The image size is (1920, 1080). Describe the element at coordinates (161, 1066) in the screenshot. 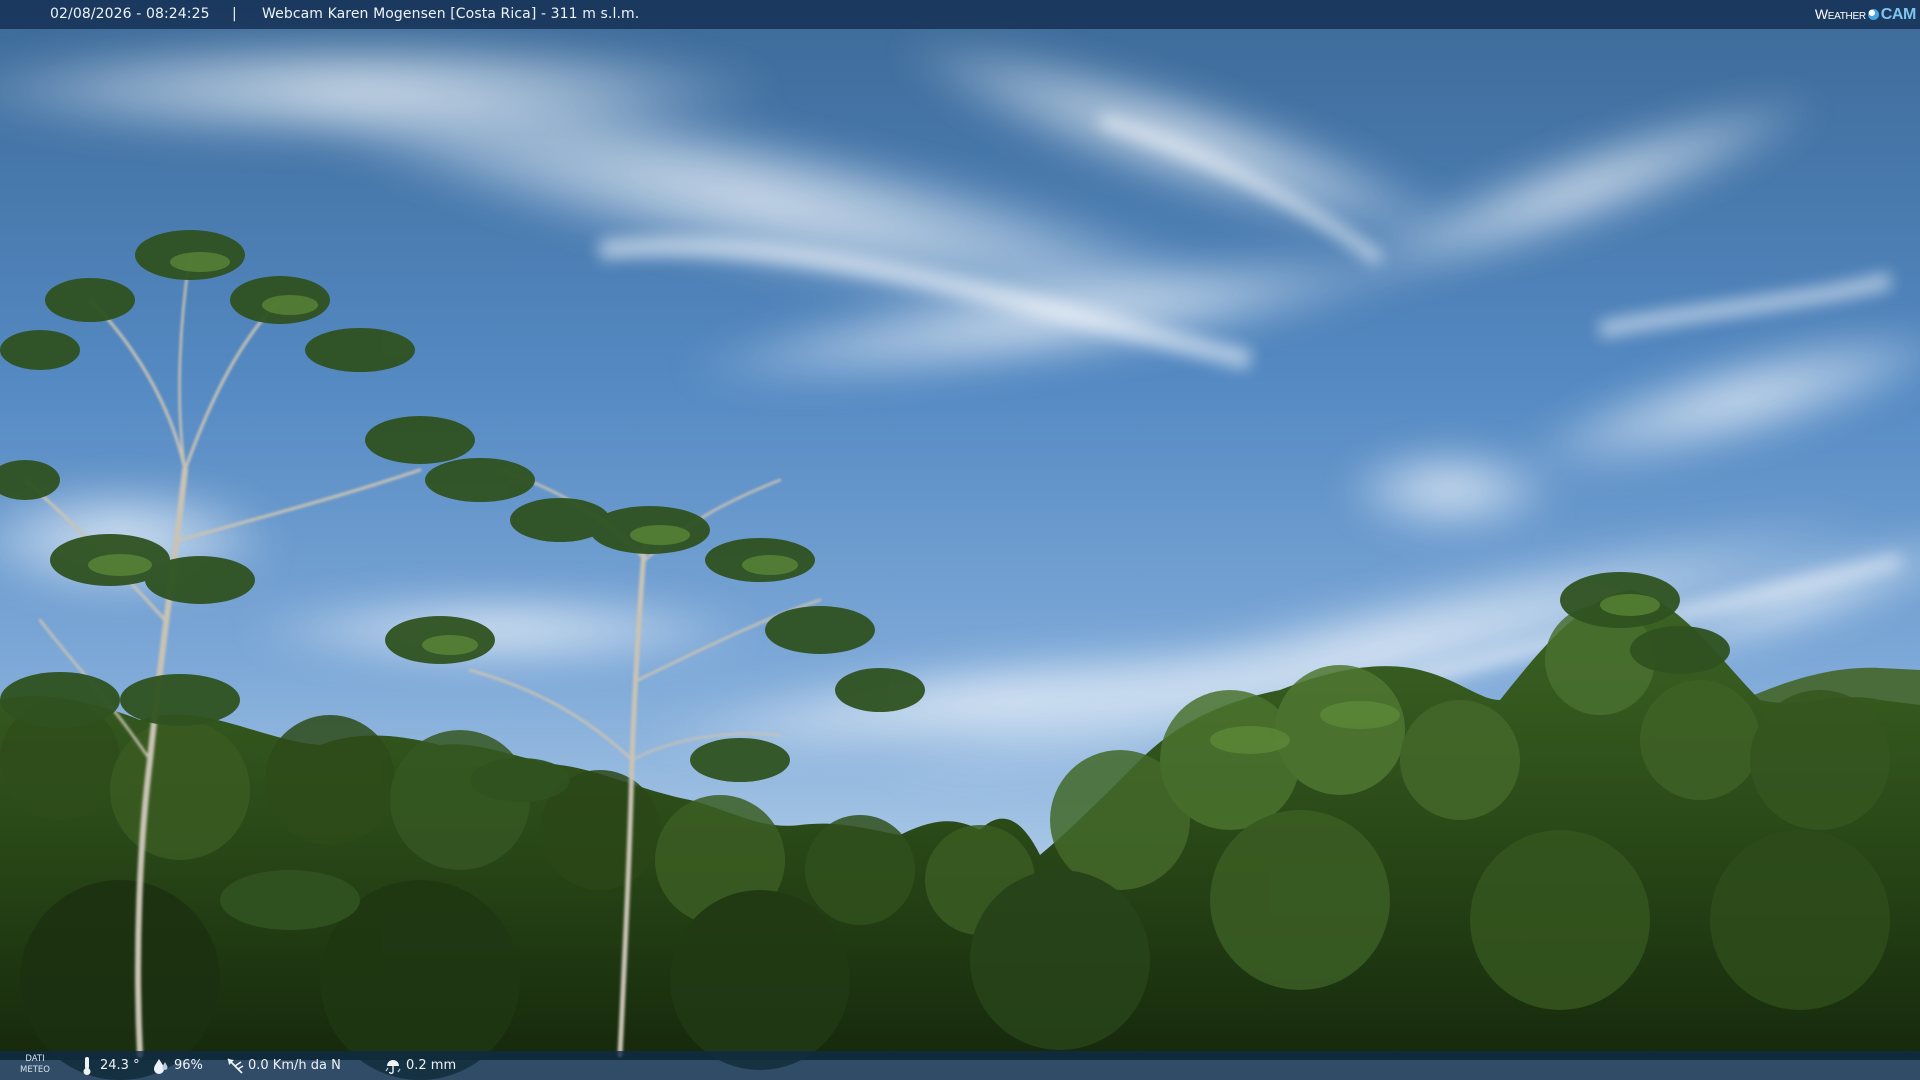

I see `humidity-icon` at that location.